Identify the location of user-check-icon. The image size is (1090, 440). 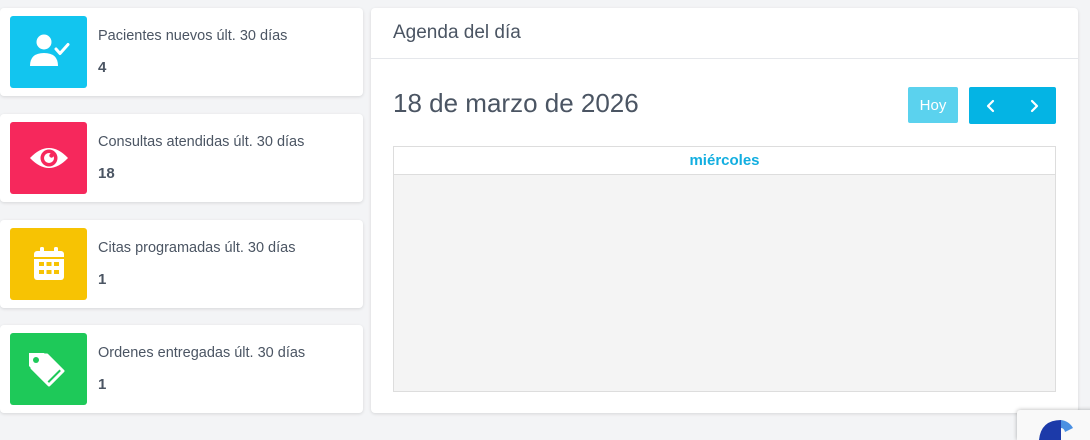
(48, 52).